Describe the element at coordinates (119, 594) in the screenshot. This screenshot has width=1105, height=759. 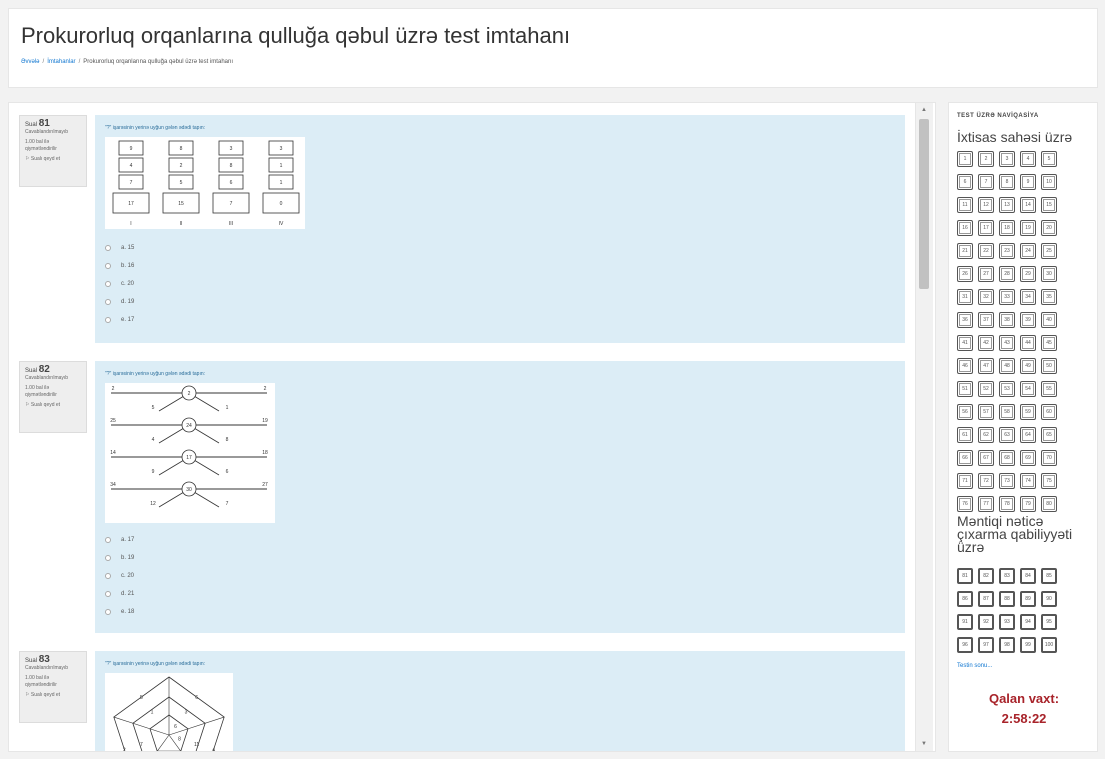
I see `option-d: d. 21` at that location.